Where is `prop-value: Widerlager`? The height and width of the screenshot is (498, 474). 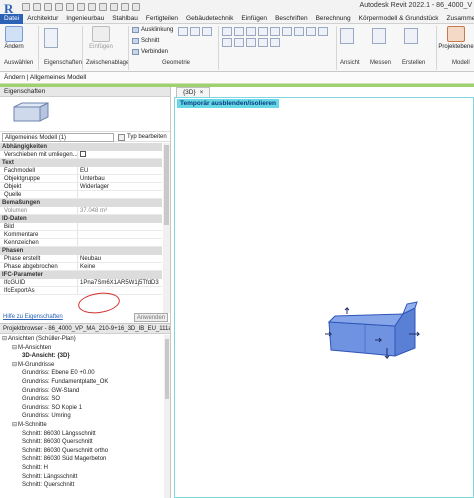 prop-value: Widerlager is located at coordinates (120, 186).